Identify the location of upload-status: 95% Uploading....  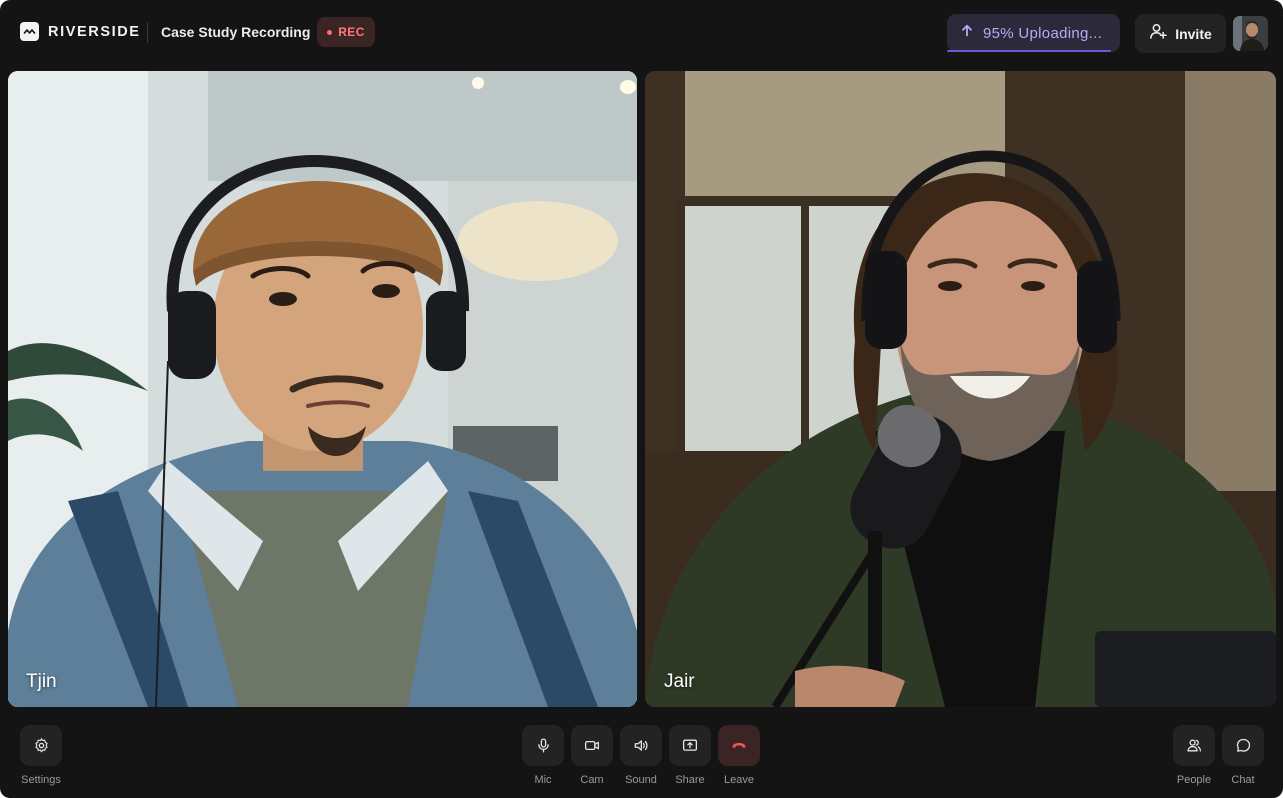
(1033, 33).